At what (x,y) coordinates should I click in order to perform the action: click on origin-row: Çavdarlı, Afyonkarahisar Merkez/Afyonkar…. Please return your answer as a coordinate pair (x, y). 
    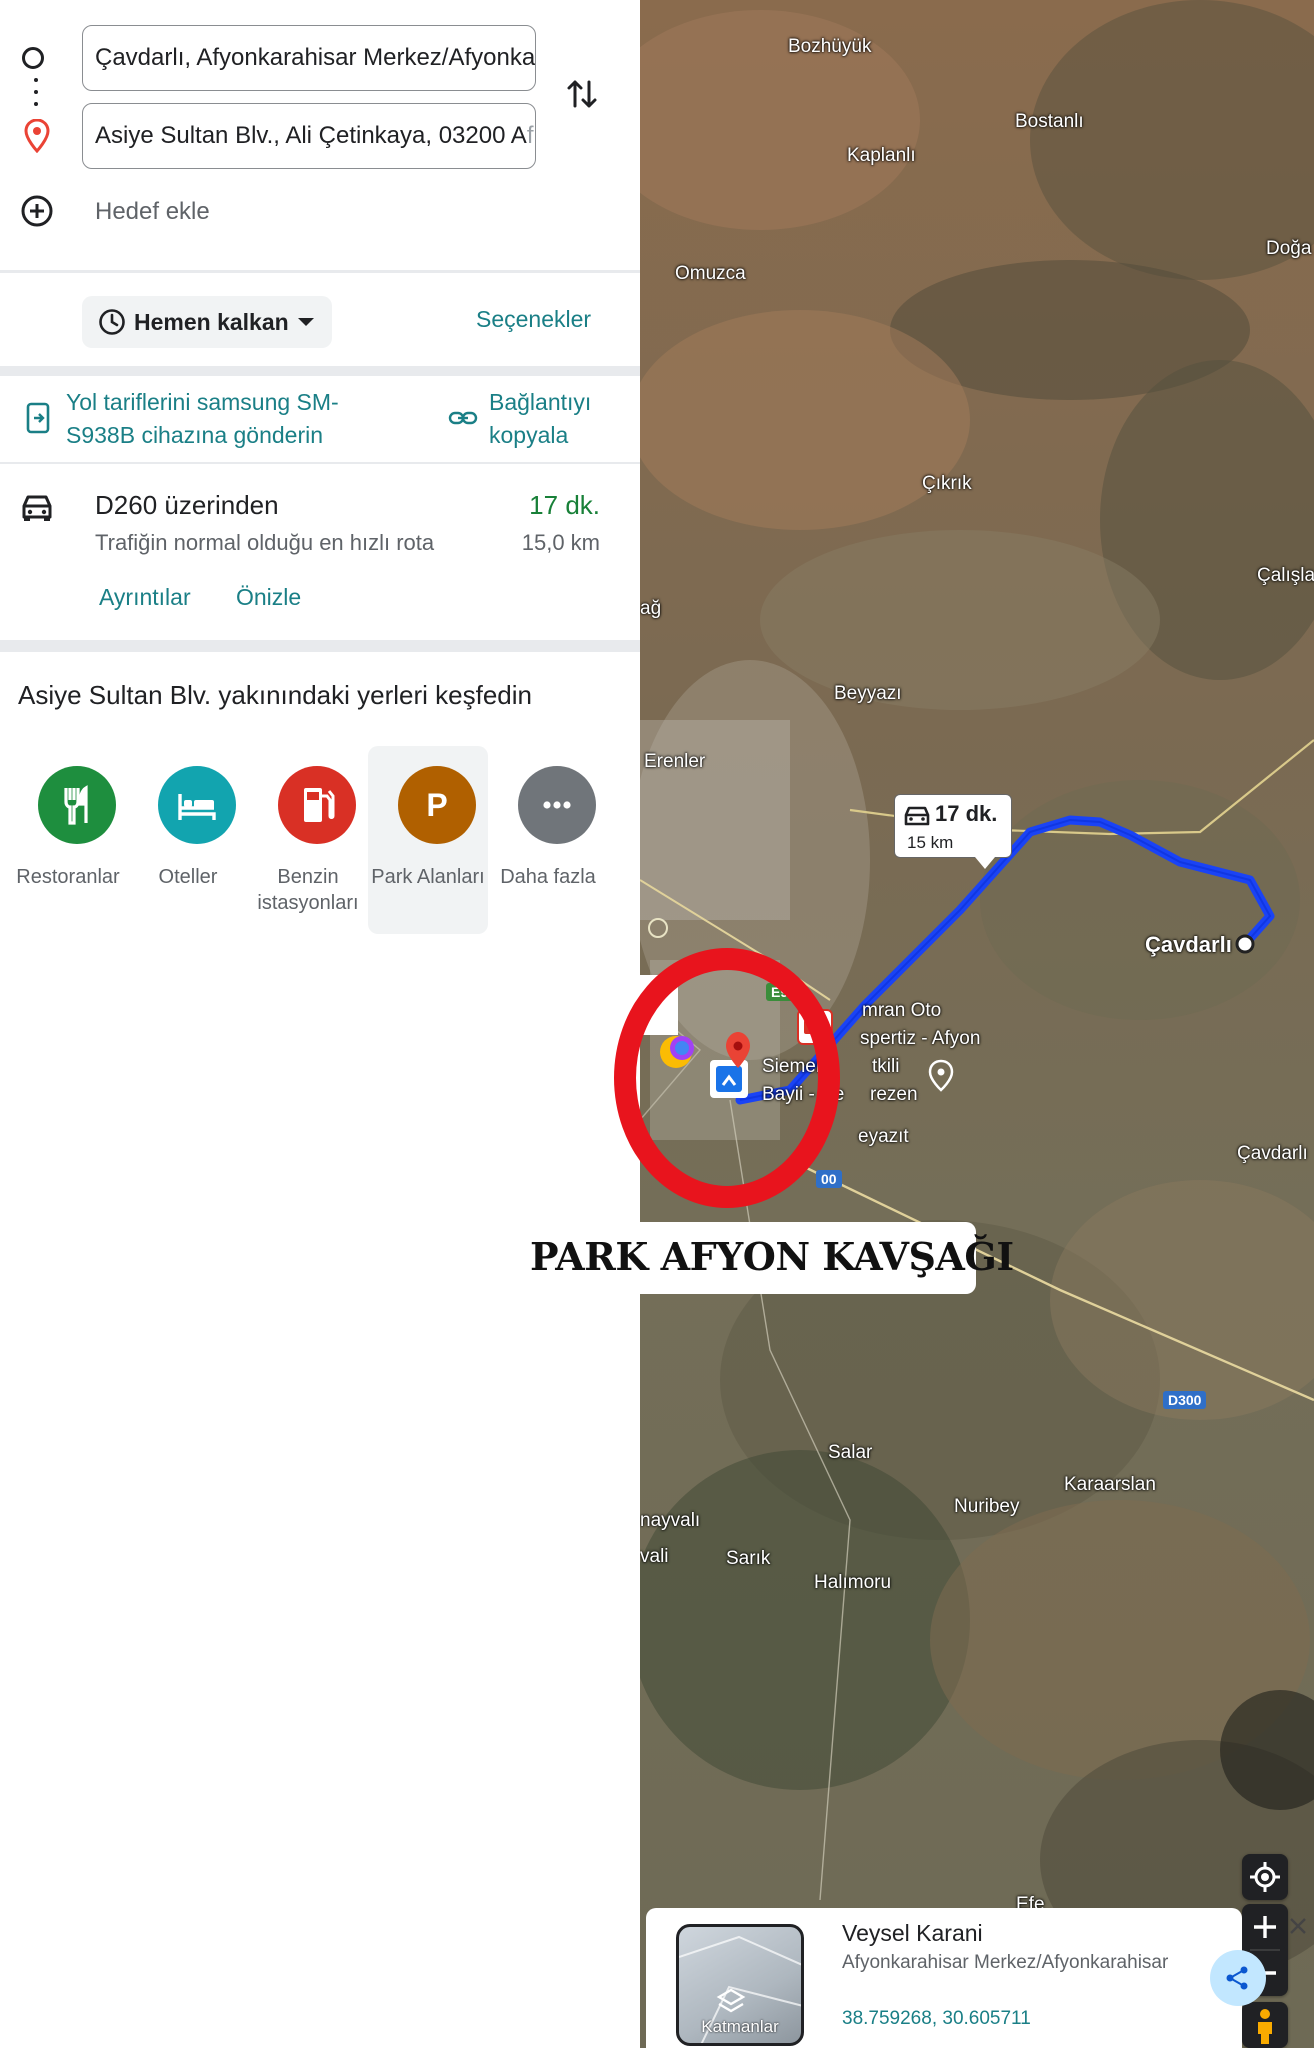
    Looking at the image, I should click on (320, 58).